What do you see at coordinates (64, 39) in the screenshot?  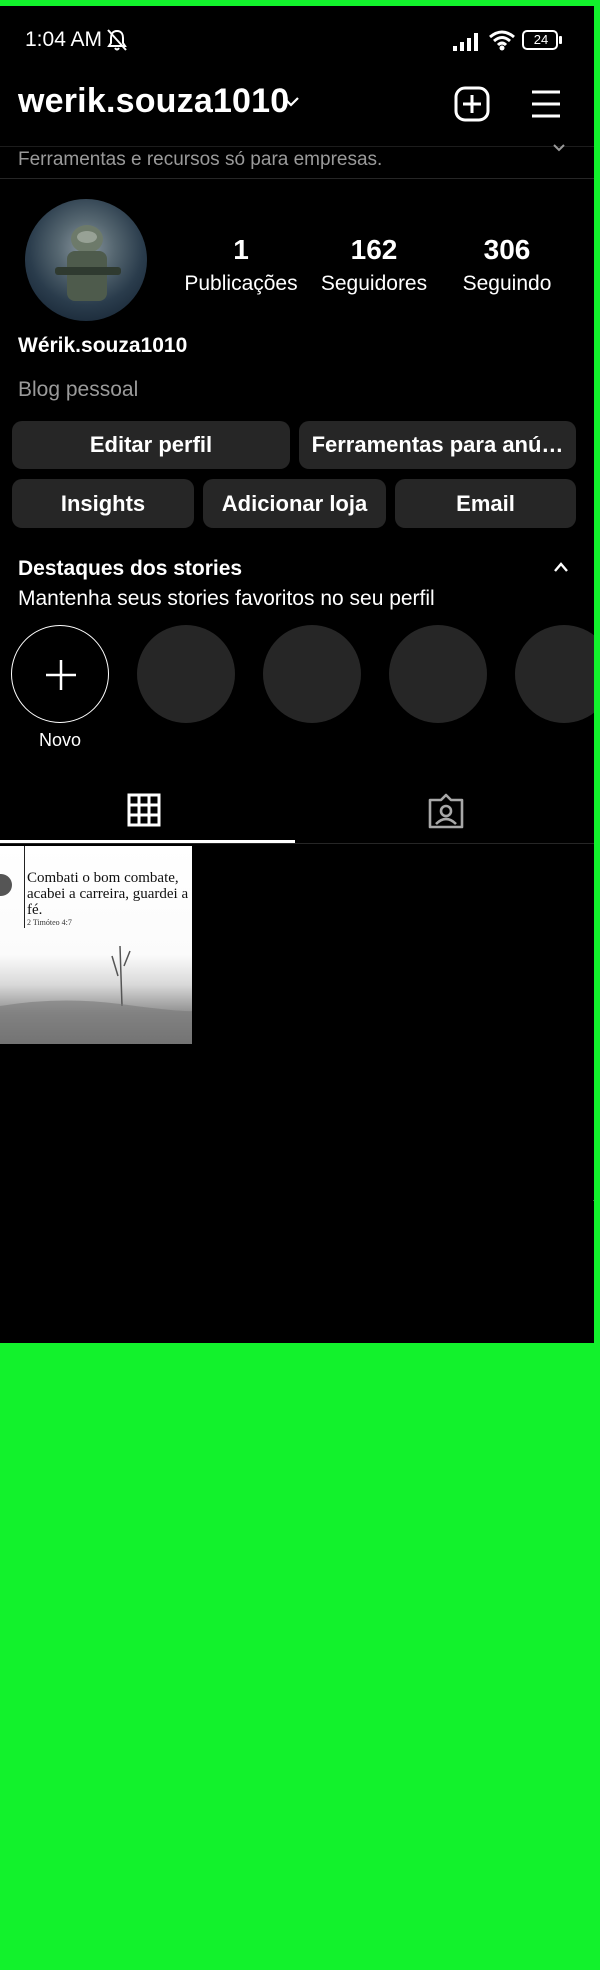 I see `status-time: 1:04 AM` at bounding box center [64, 39].